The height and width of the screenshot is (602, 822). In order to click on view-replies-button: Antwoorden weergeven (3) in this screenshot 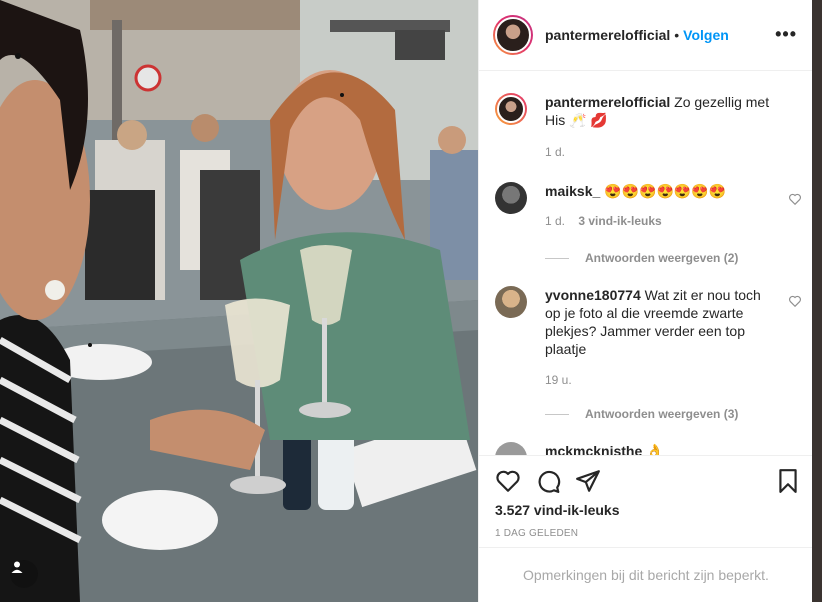, I will do `click(641, 414)`.